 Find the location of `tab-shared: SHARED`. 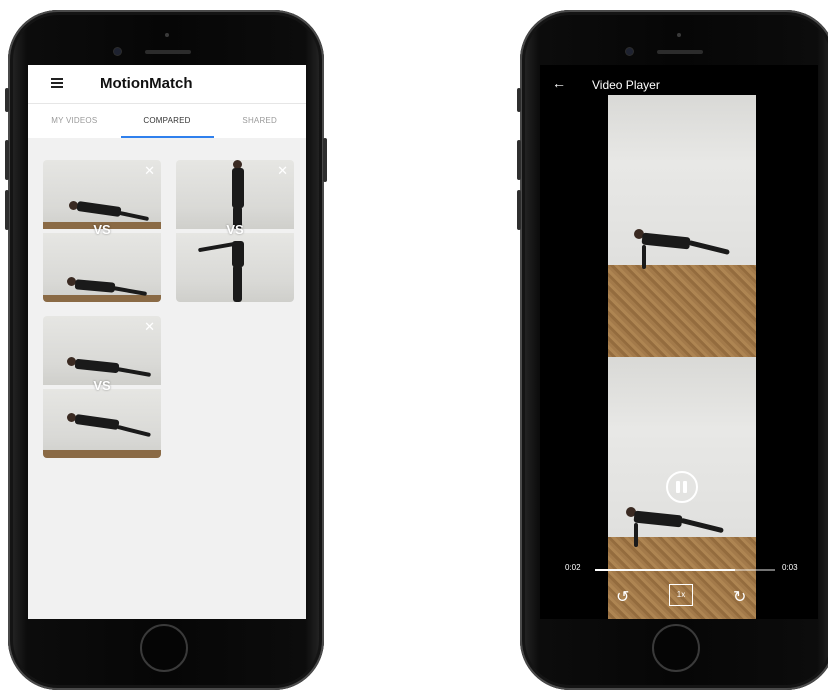

tab-shared: SHARED is located at coordinates (259, 121).